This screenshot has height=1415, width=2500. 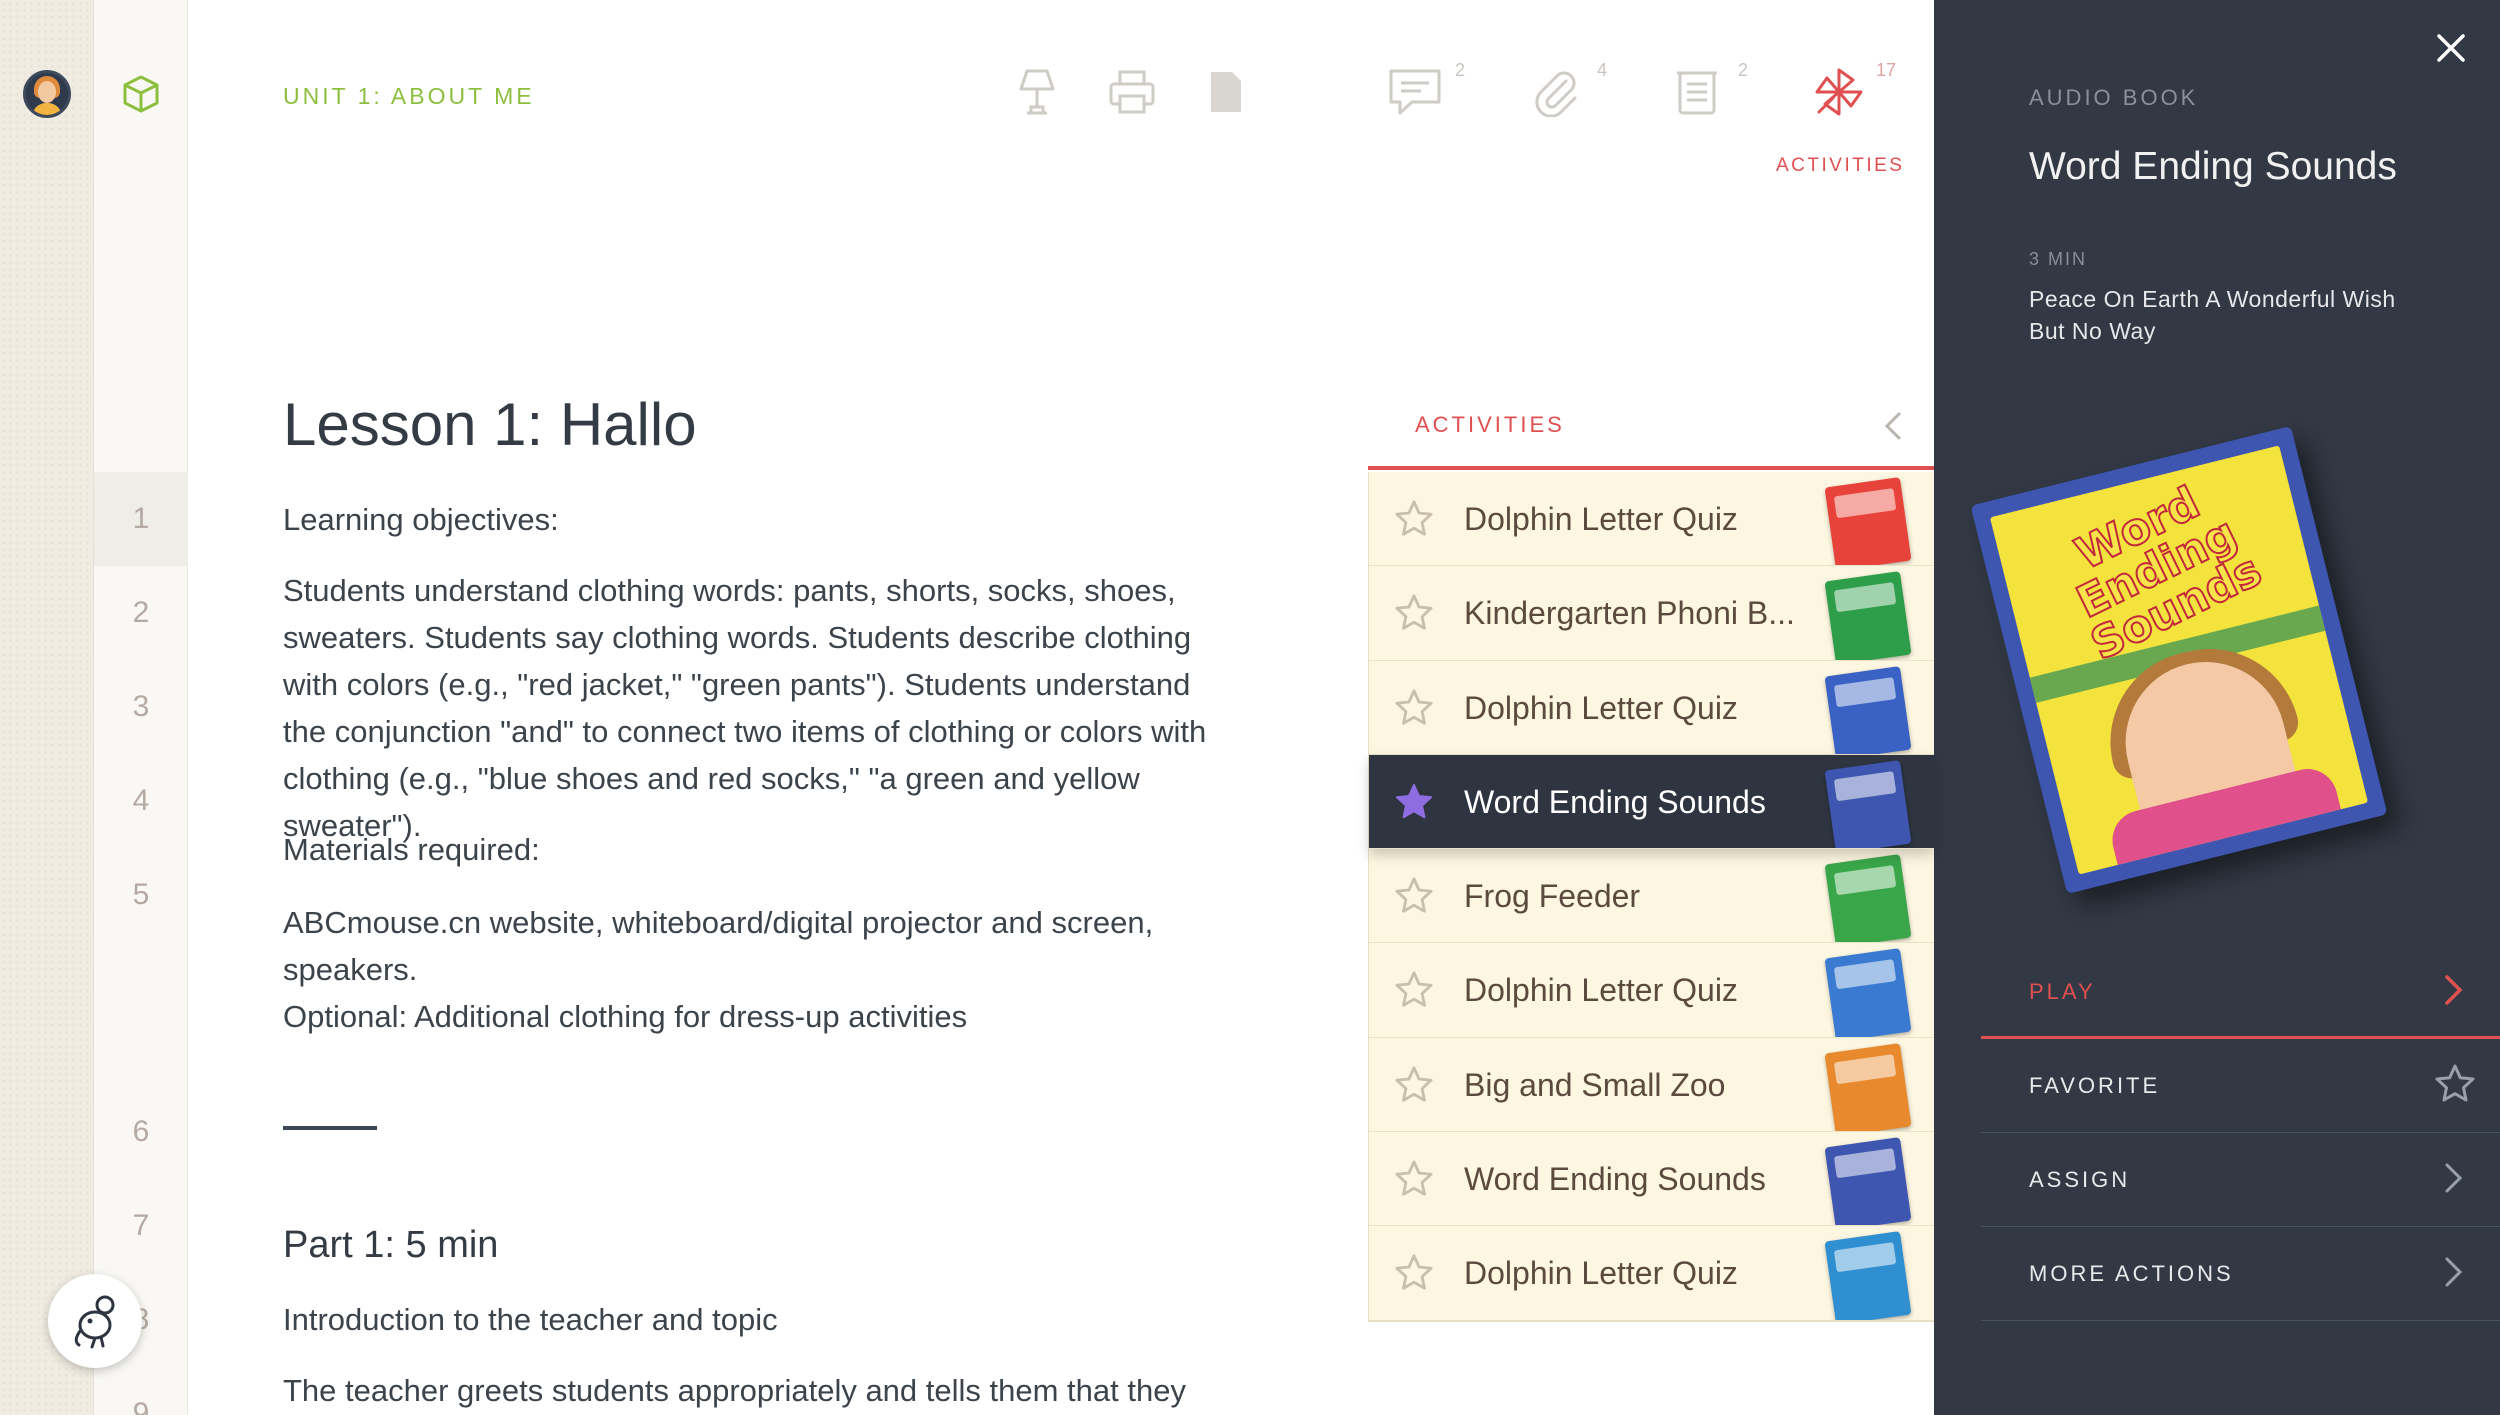 What do you see at coordinates (1839, 92) in the screenshot?
I see `pinwheel-icon` at bounding box center [1839, 92].